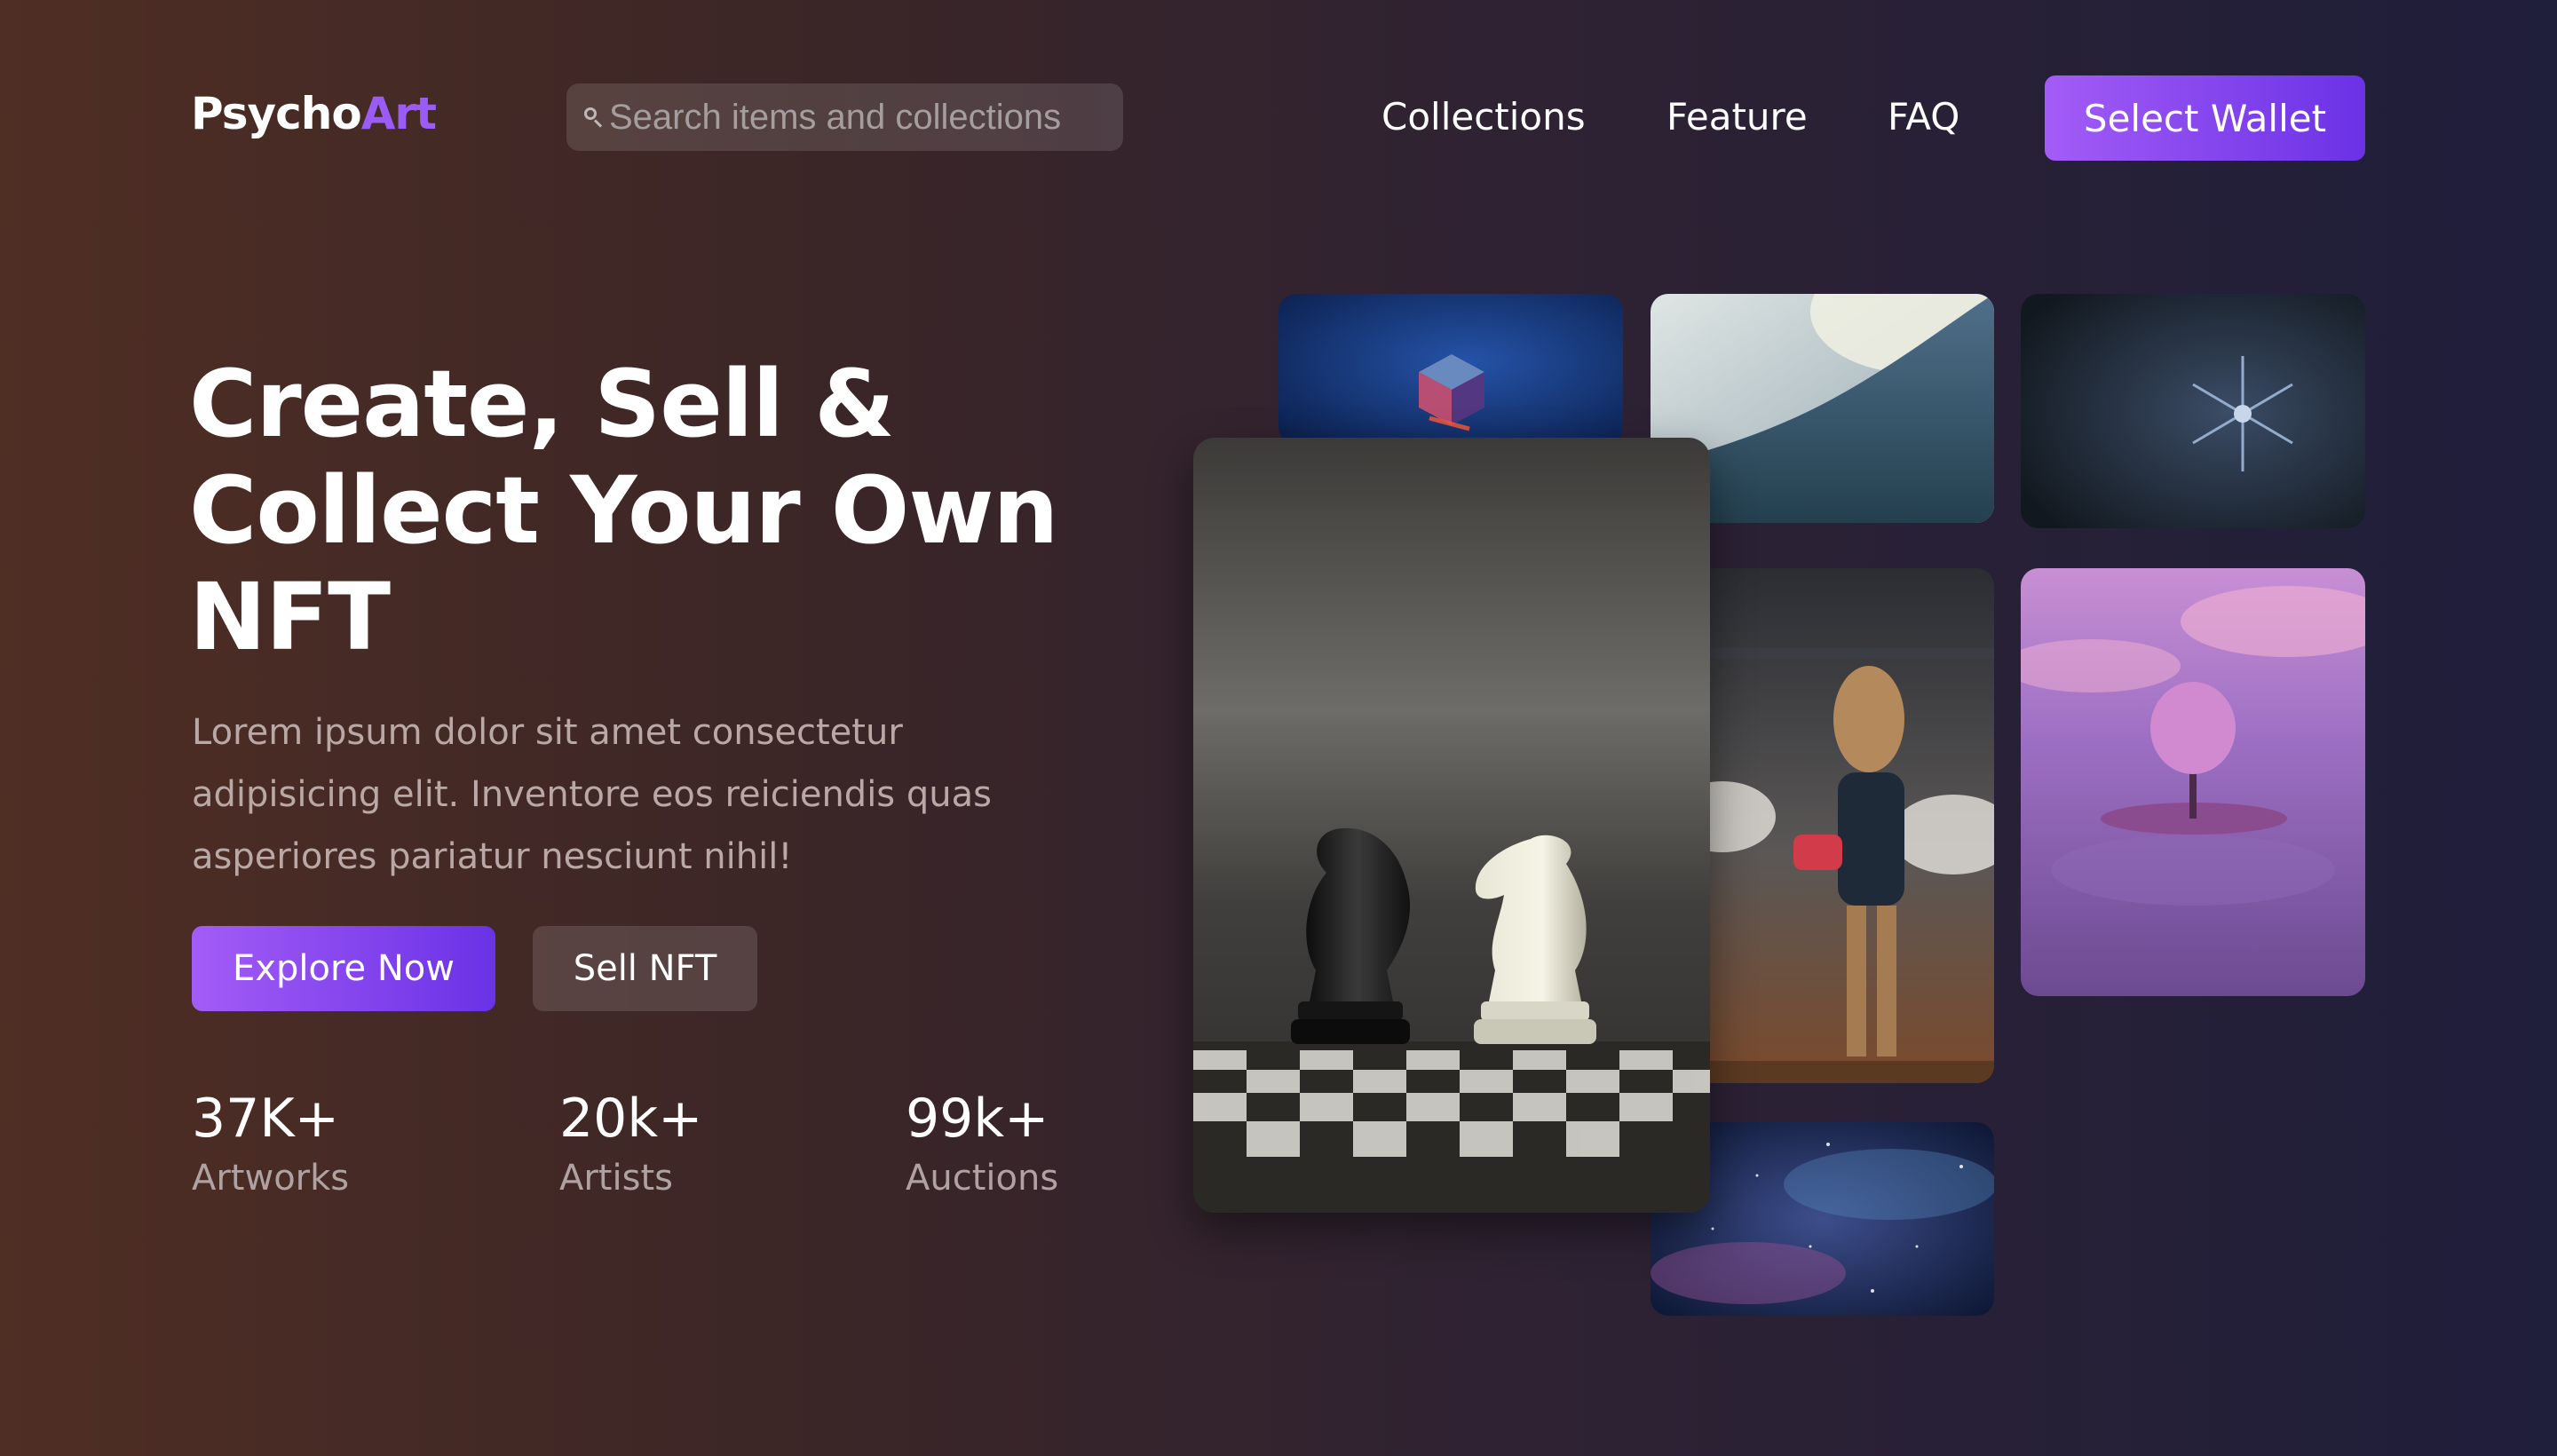 The width and height of the screenshot is (2557, 1456). I want to click on nft-image-groot-figure, so click(1840, 825).